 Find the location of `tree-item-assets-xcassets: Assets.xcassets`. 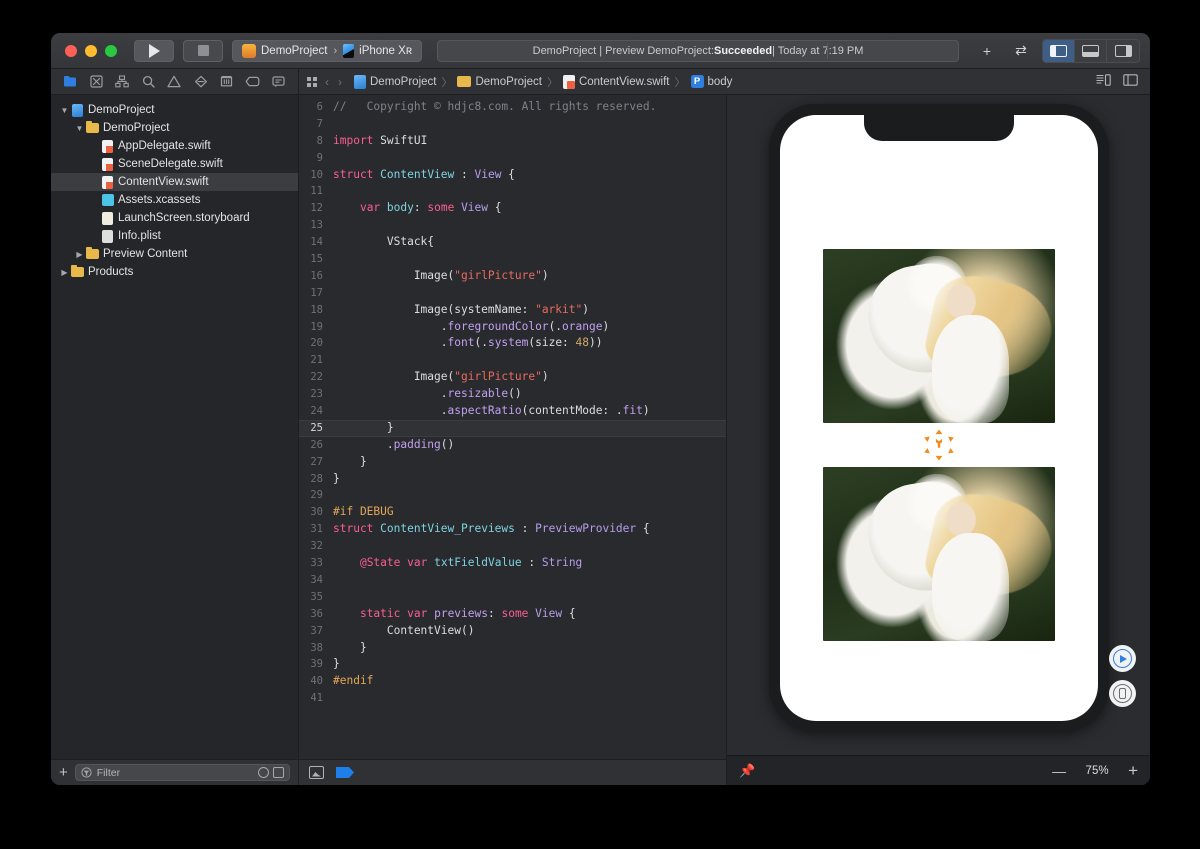

tree-item-assets-xcassets: Assets.xcassets is located at coordinates (174, 200).